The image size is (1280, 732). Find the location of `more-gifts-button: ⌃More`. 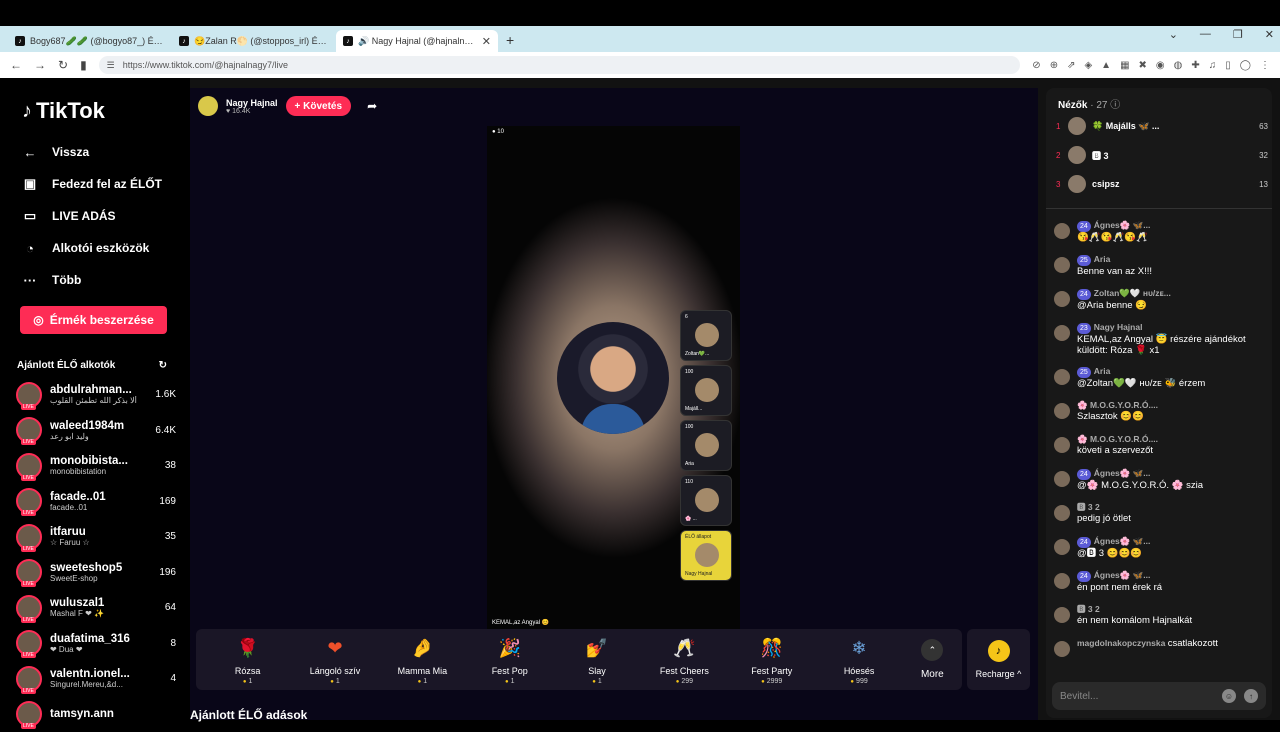

more-gifts-button: ⌃More is located at coordinates (932, 659).